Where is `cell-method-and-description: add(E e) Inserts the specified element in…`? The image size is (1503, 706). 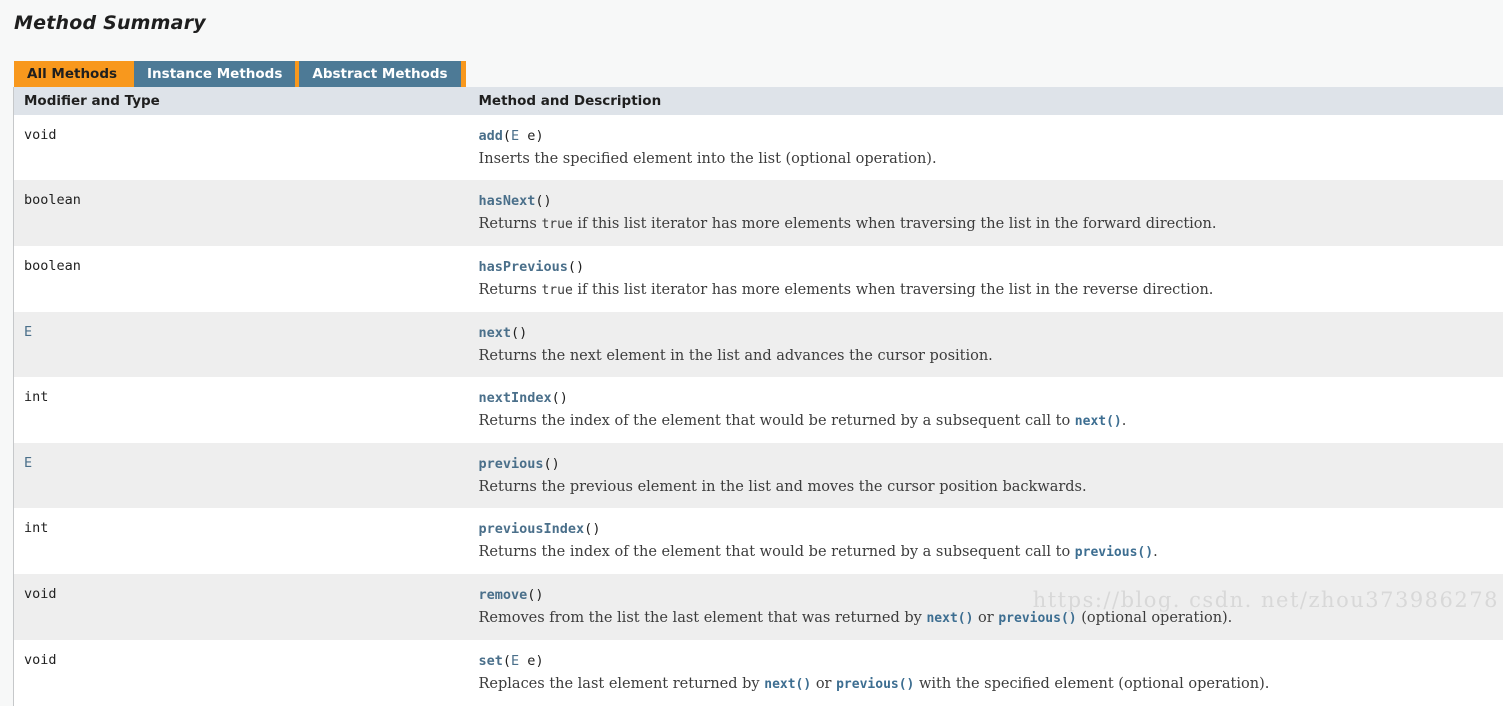 cell-method-and-description: add(E e) Inserts the specified element in… is located at coordinates (985, 147).